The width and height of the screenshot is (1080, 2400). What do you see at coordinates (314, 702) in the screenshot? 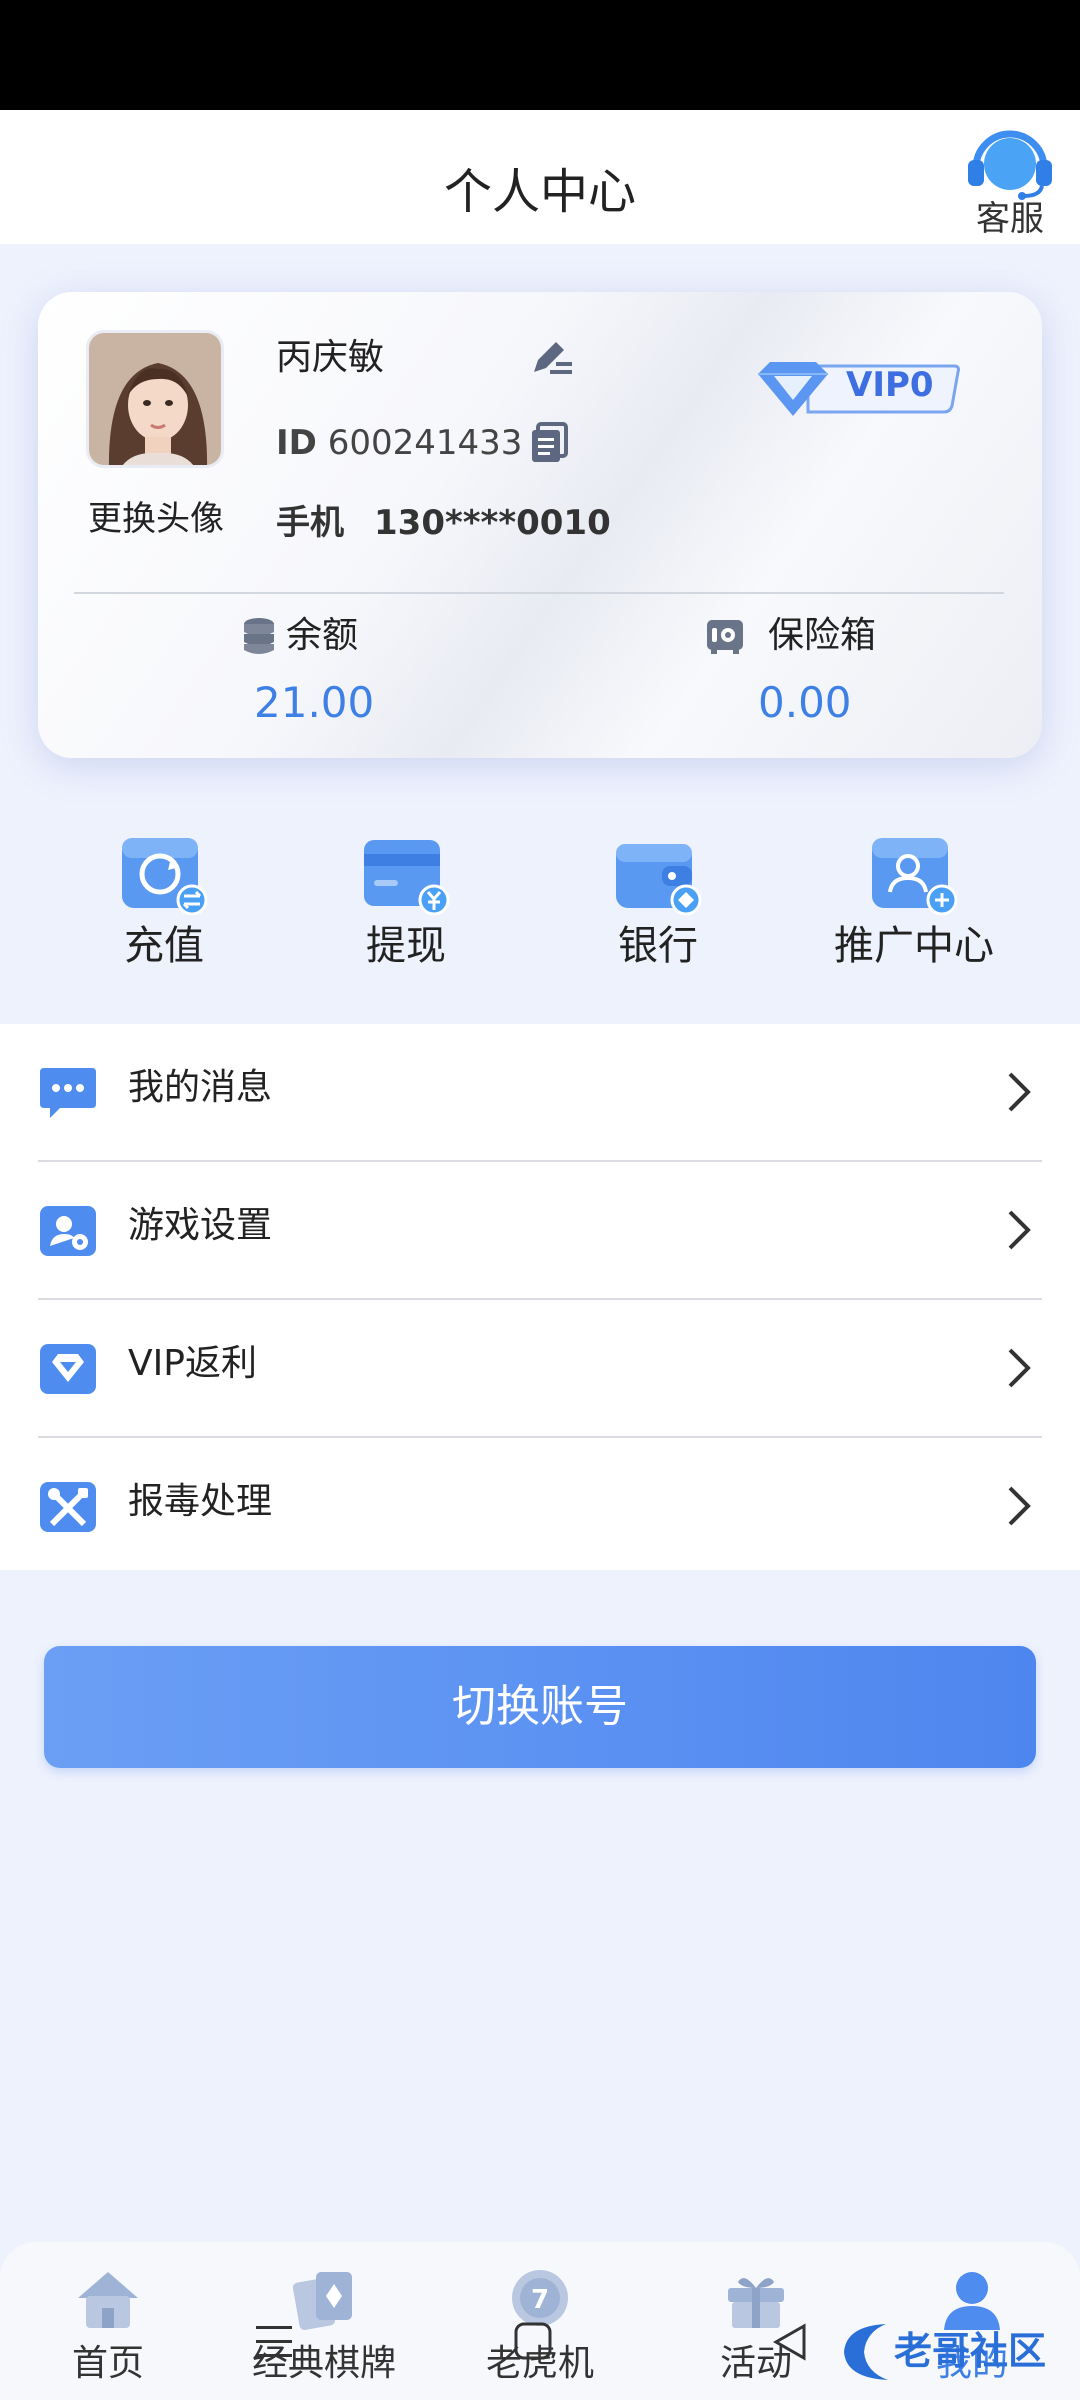
I see `balance-value: 21.00` at bounding box center [314, 702].